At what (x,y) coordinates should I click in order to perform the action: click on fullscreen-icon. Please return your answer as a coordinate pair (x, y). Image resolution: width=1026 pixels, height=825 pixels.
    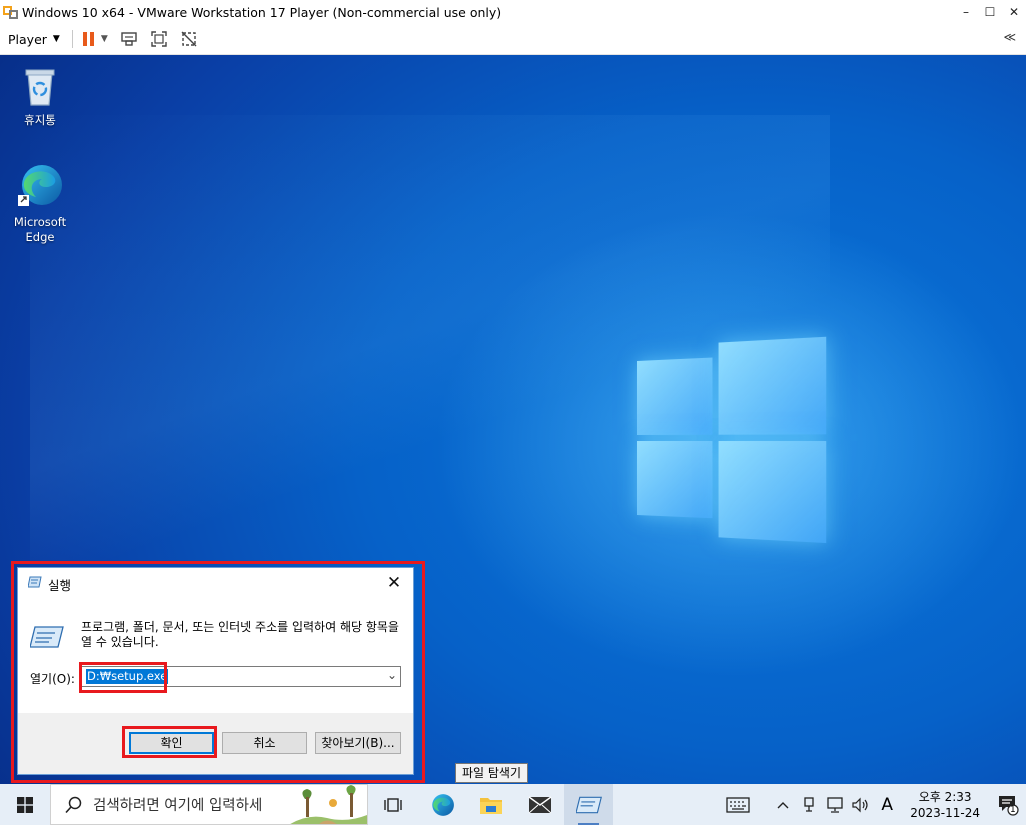
    Looking at the image, I should click on (159, 39).